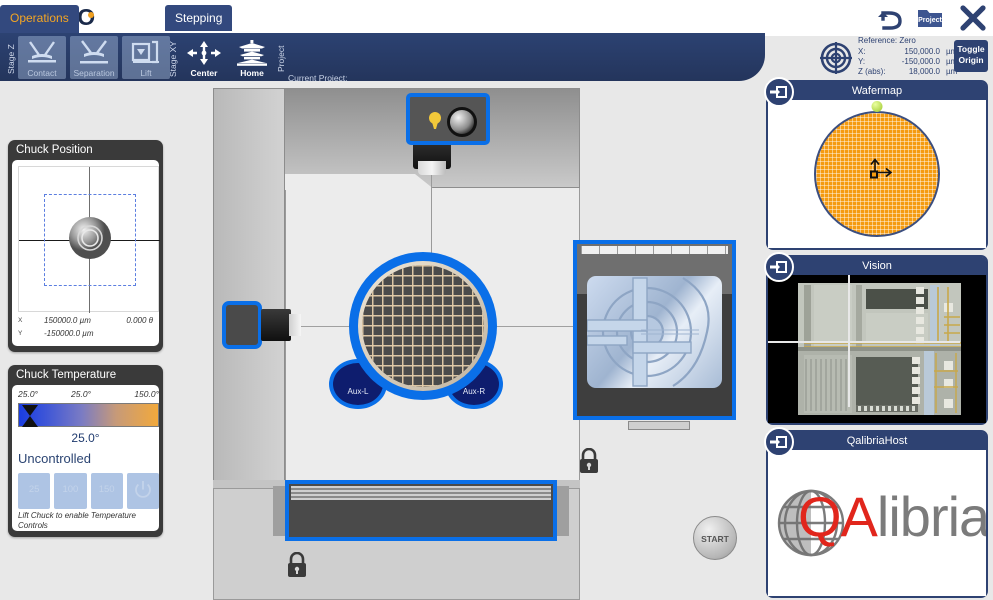 Image resolution: width=993 pixels, height=600 pixels. Describe the element at coordinates (563, 511) in the screenshot. I see `drawer-right-rail` at that location.